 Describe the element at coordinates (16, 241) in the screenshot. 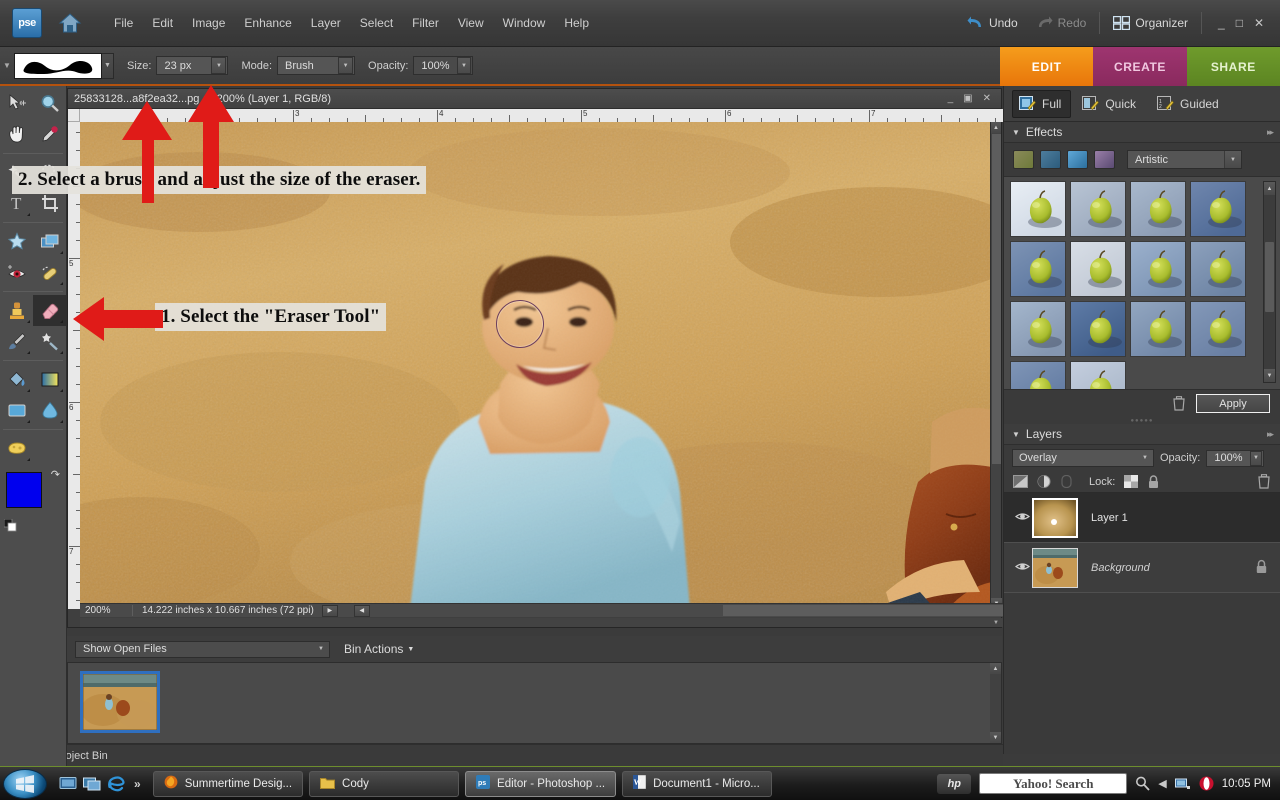

I see `cookie-cutter-tool` at that location.